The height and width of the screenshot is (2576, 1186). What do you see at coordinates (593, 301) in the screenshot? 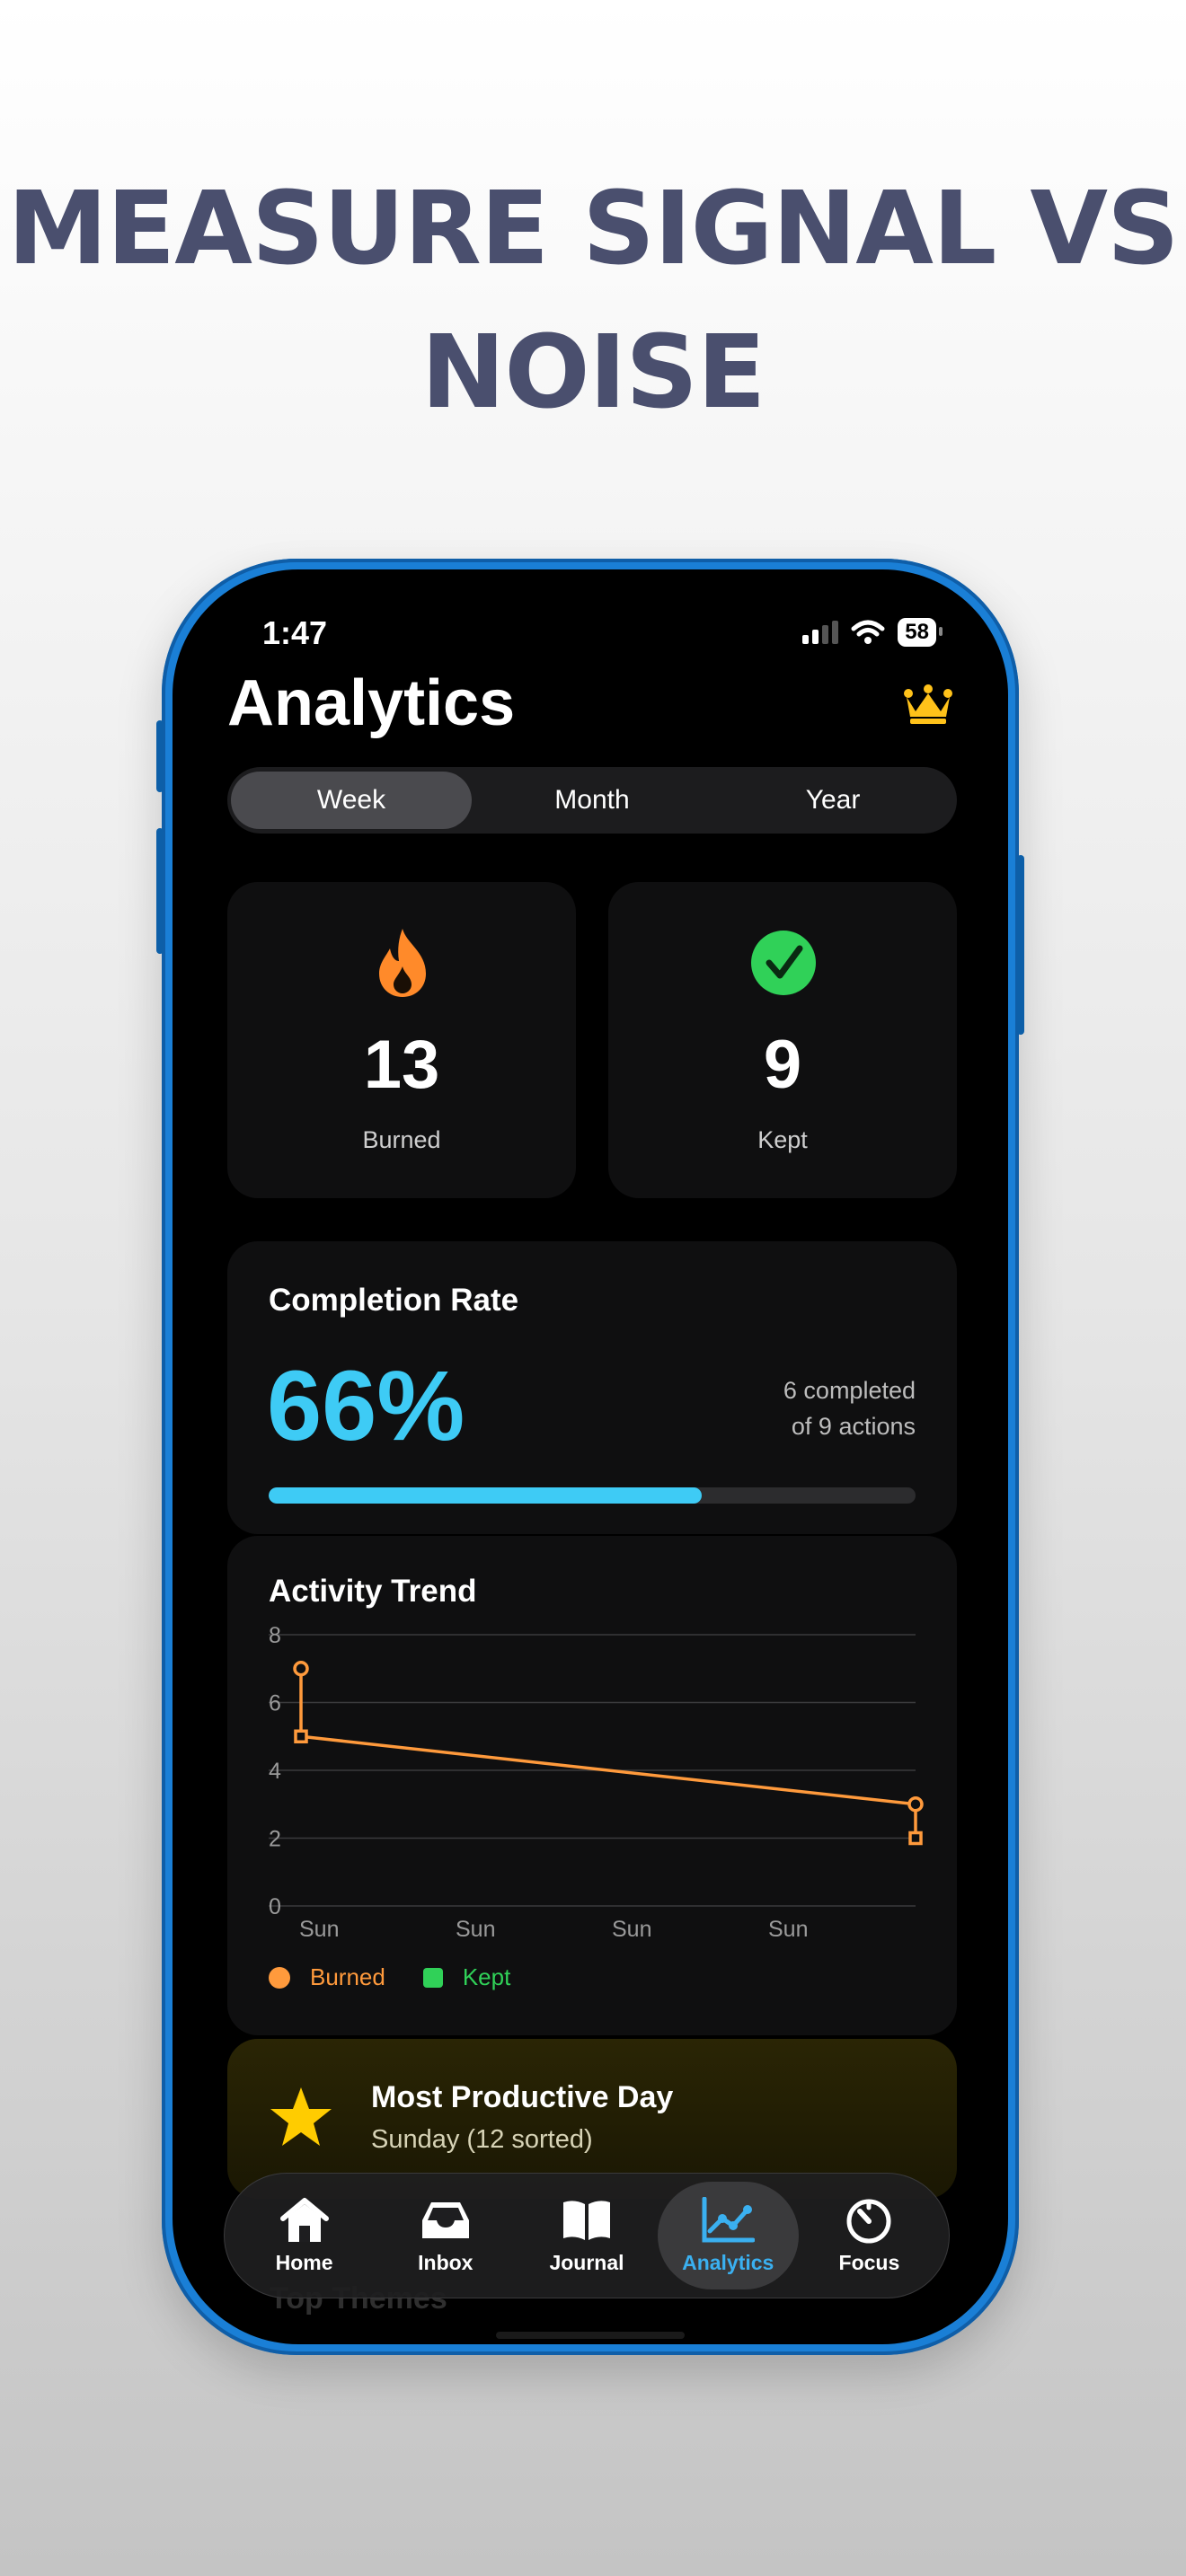
I see `marketing-headline: MEASURE SIGNAL VS NOISE` at bounding box center [593, 301].